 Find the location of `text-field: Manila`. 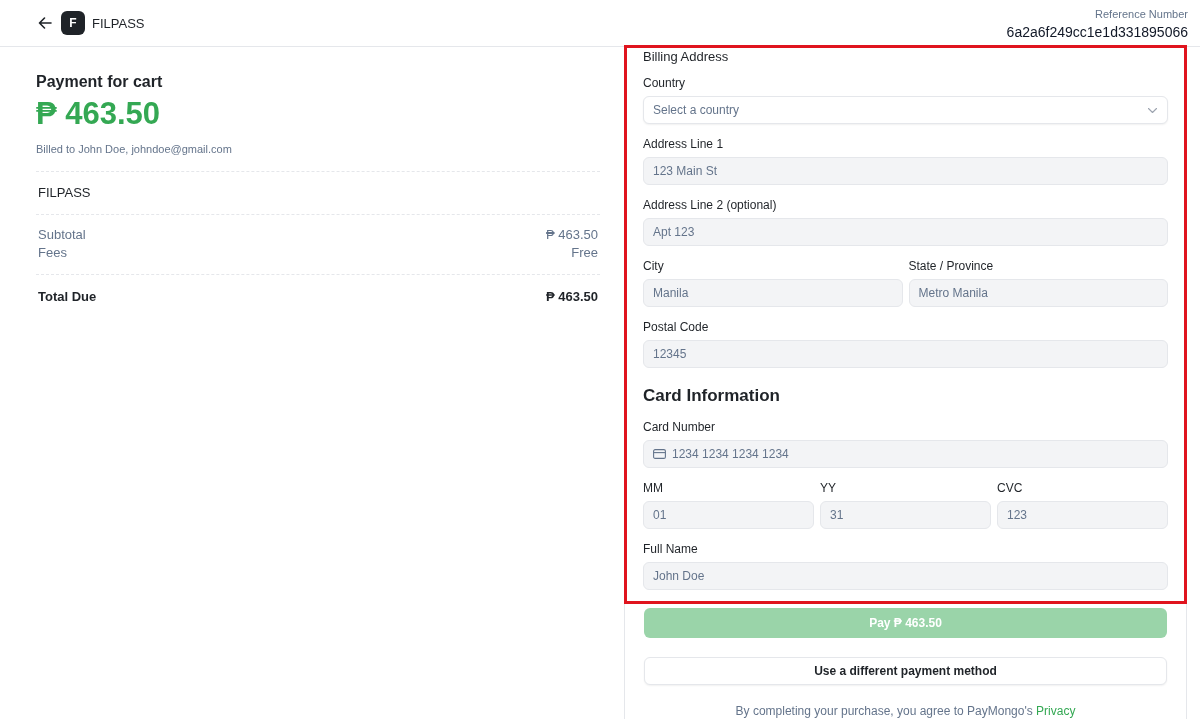

text-field: Manila is located at coordinates (773, 293).